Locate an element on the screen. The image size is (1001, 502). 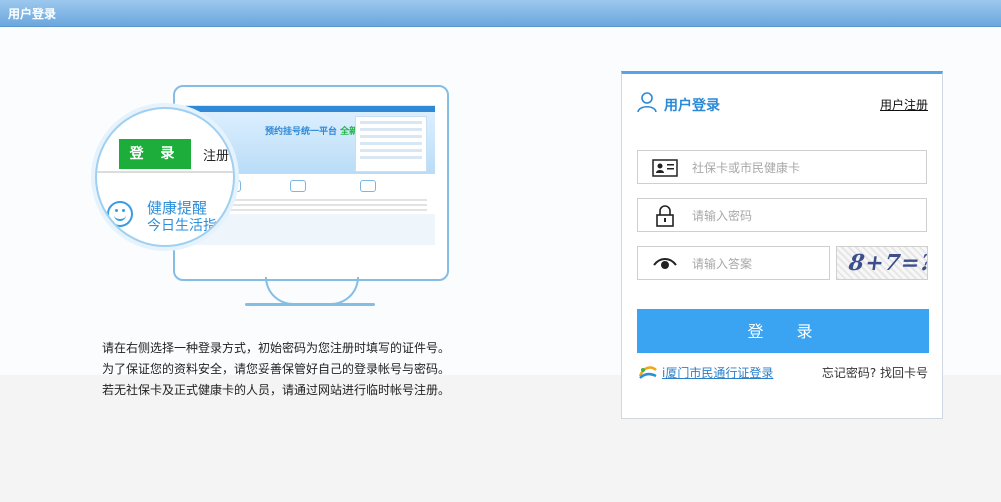
monitor-base is located at coordinates (310, 304).